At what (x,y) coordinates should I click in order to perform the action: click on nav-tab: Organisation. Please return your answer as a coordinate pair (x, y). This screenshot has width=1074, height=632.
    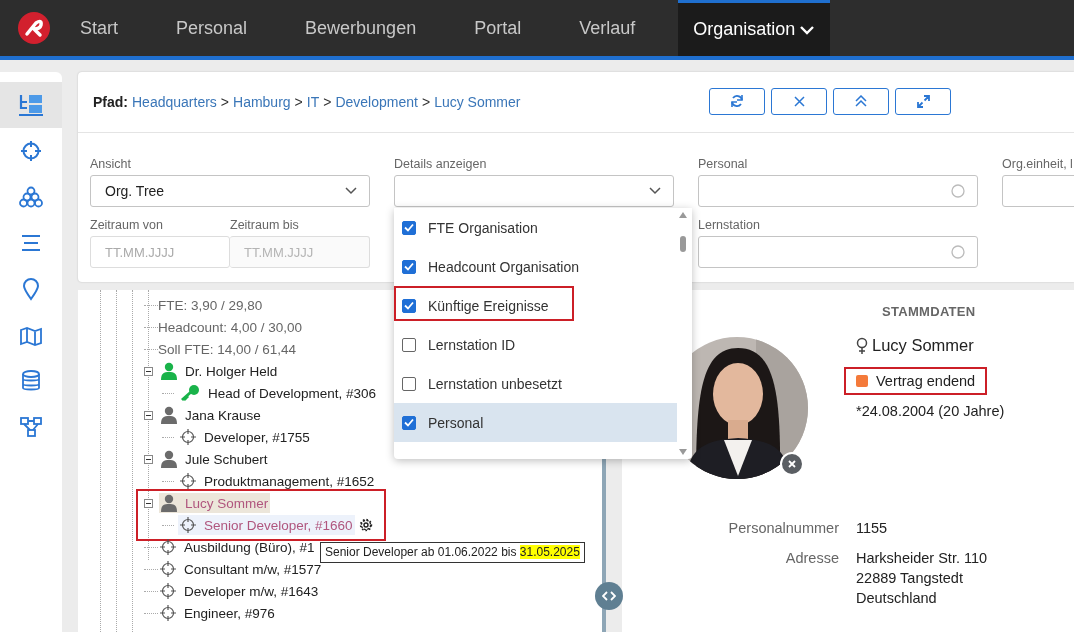
    Looking at the image, I should click on (754, 28).